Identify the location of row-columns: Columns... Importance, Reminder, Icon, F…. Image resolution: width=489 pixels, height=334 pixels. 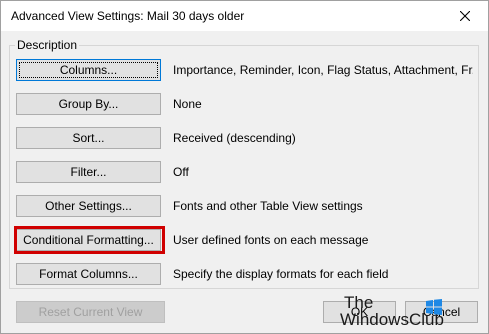
(246, 70).